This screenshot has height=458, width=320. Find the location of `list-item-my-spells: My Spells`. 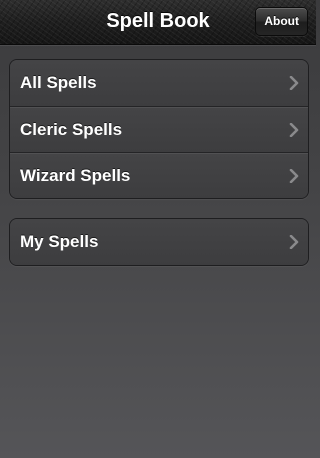

list-item-my-spells: My Spells is located at coordinates (159, 242).